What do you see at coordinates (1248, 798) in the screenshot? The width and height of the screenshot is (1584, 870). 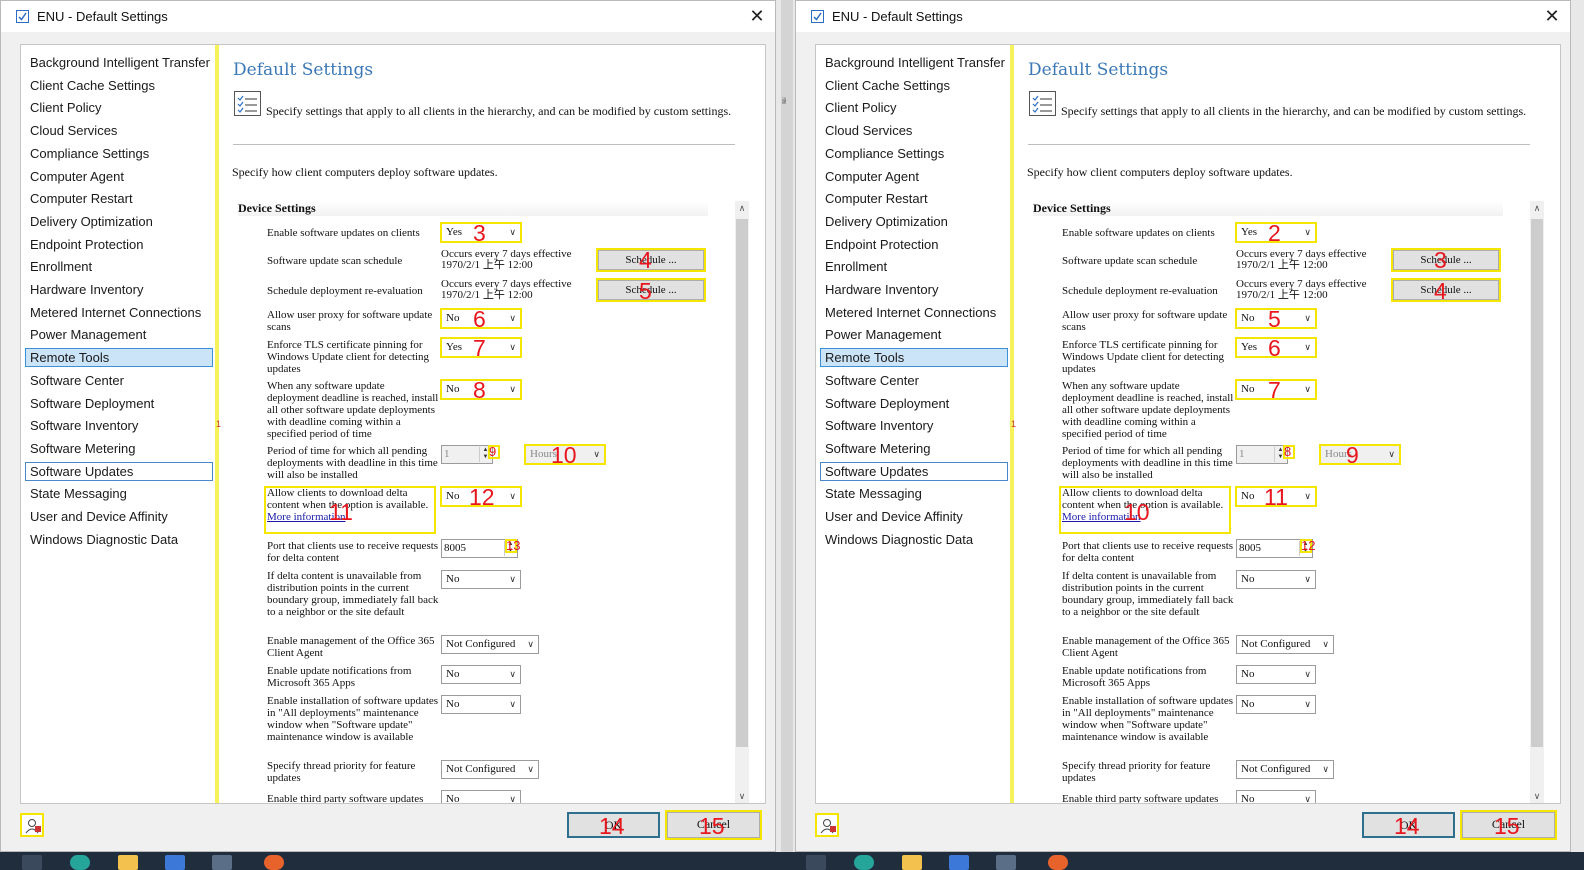 I see `select-value: No` at bounding box center [1248, 798].